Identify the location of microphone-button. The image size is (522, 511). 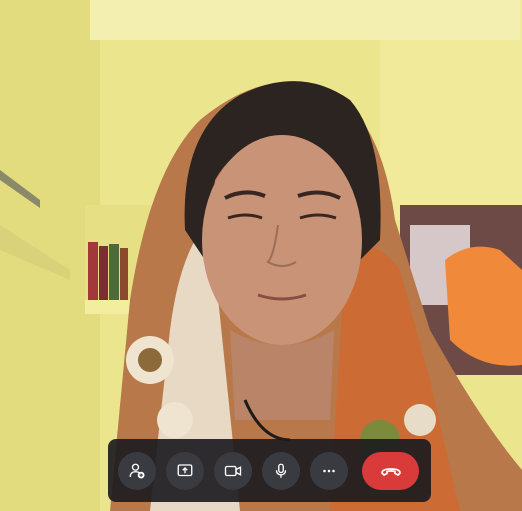
(281, 470).